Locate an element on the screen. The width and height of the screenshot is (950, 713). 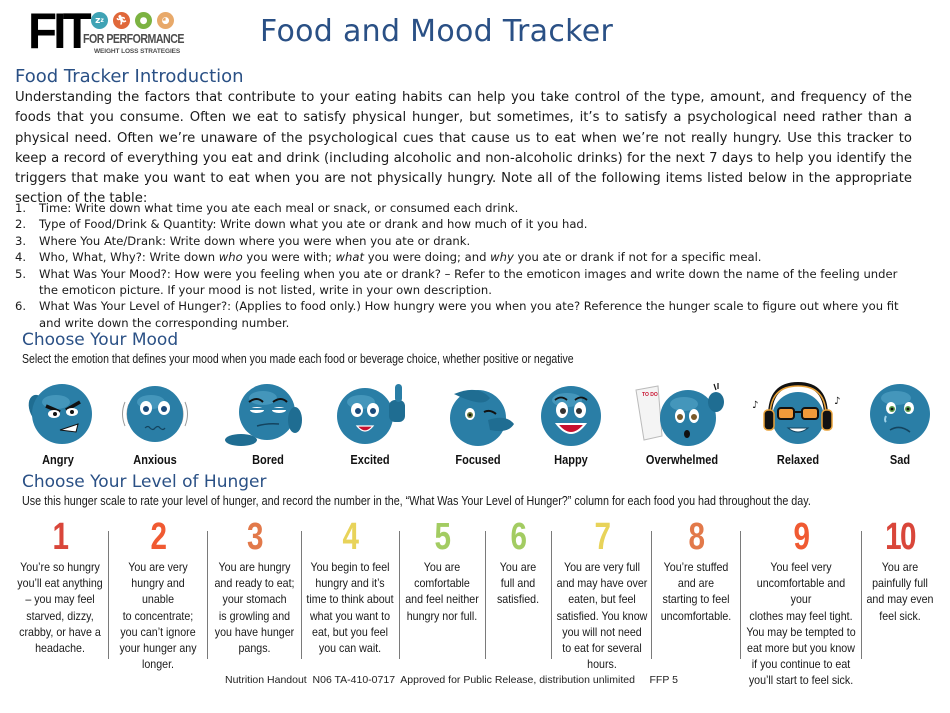
mood-option-angry: Angry is located at coordinates (58, 422).